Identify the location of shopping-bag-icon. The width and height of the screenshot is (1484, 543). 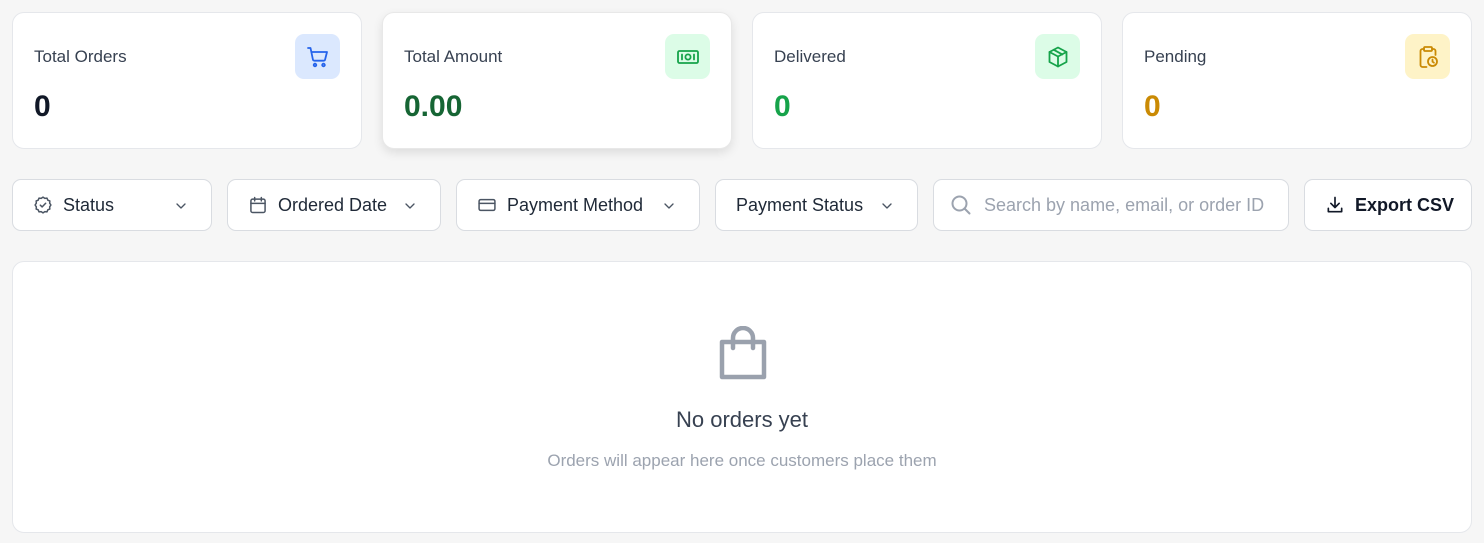
(743, 353).